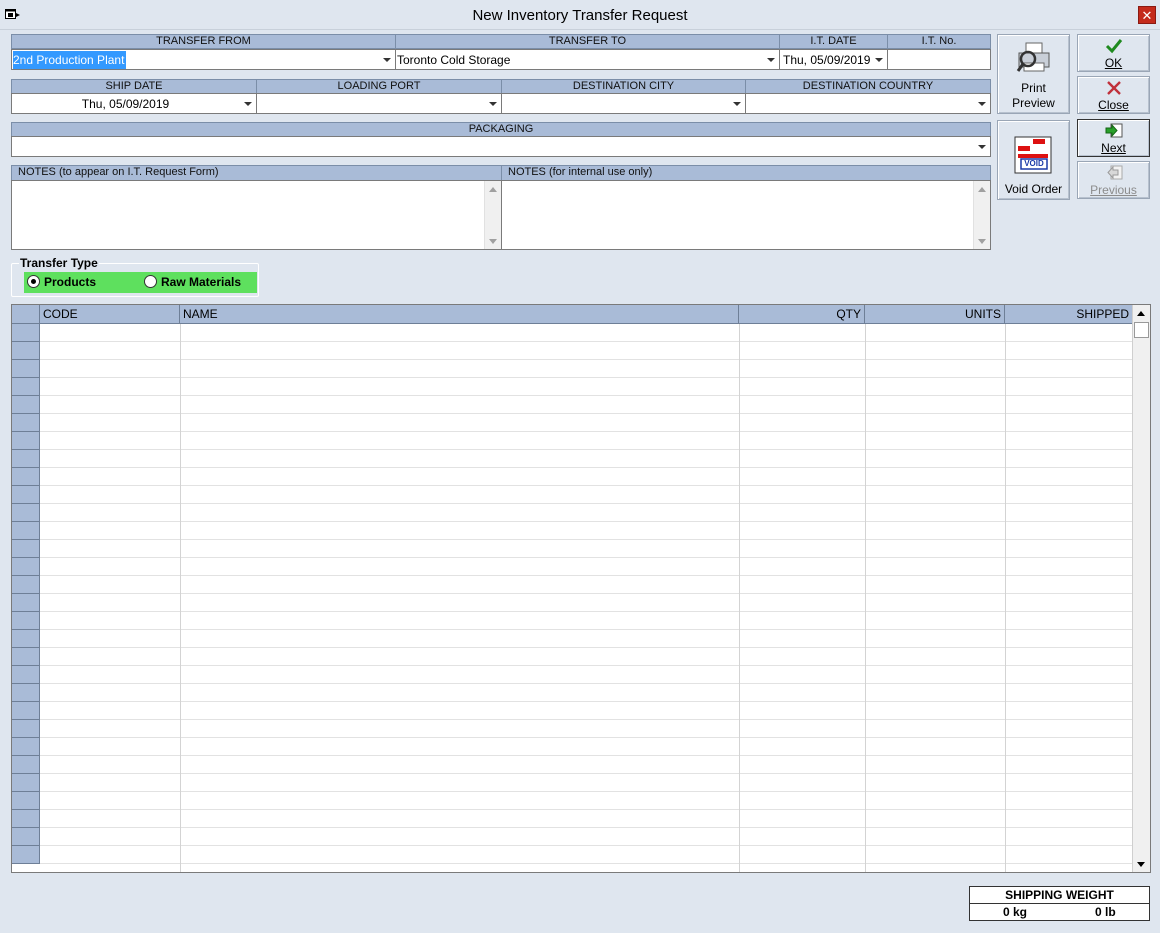 Image resolution: width=1160 pixels, height=933 pixels. What do you see at coordinates (623, 103) in the screenshot?
I see `destination-city-dropdown` at bounding box center [623, 103].